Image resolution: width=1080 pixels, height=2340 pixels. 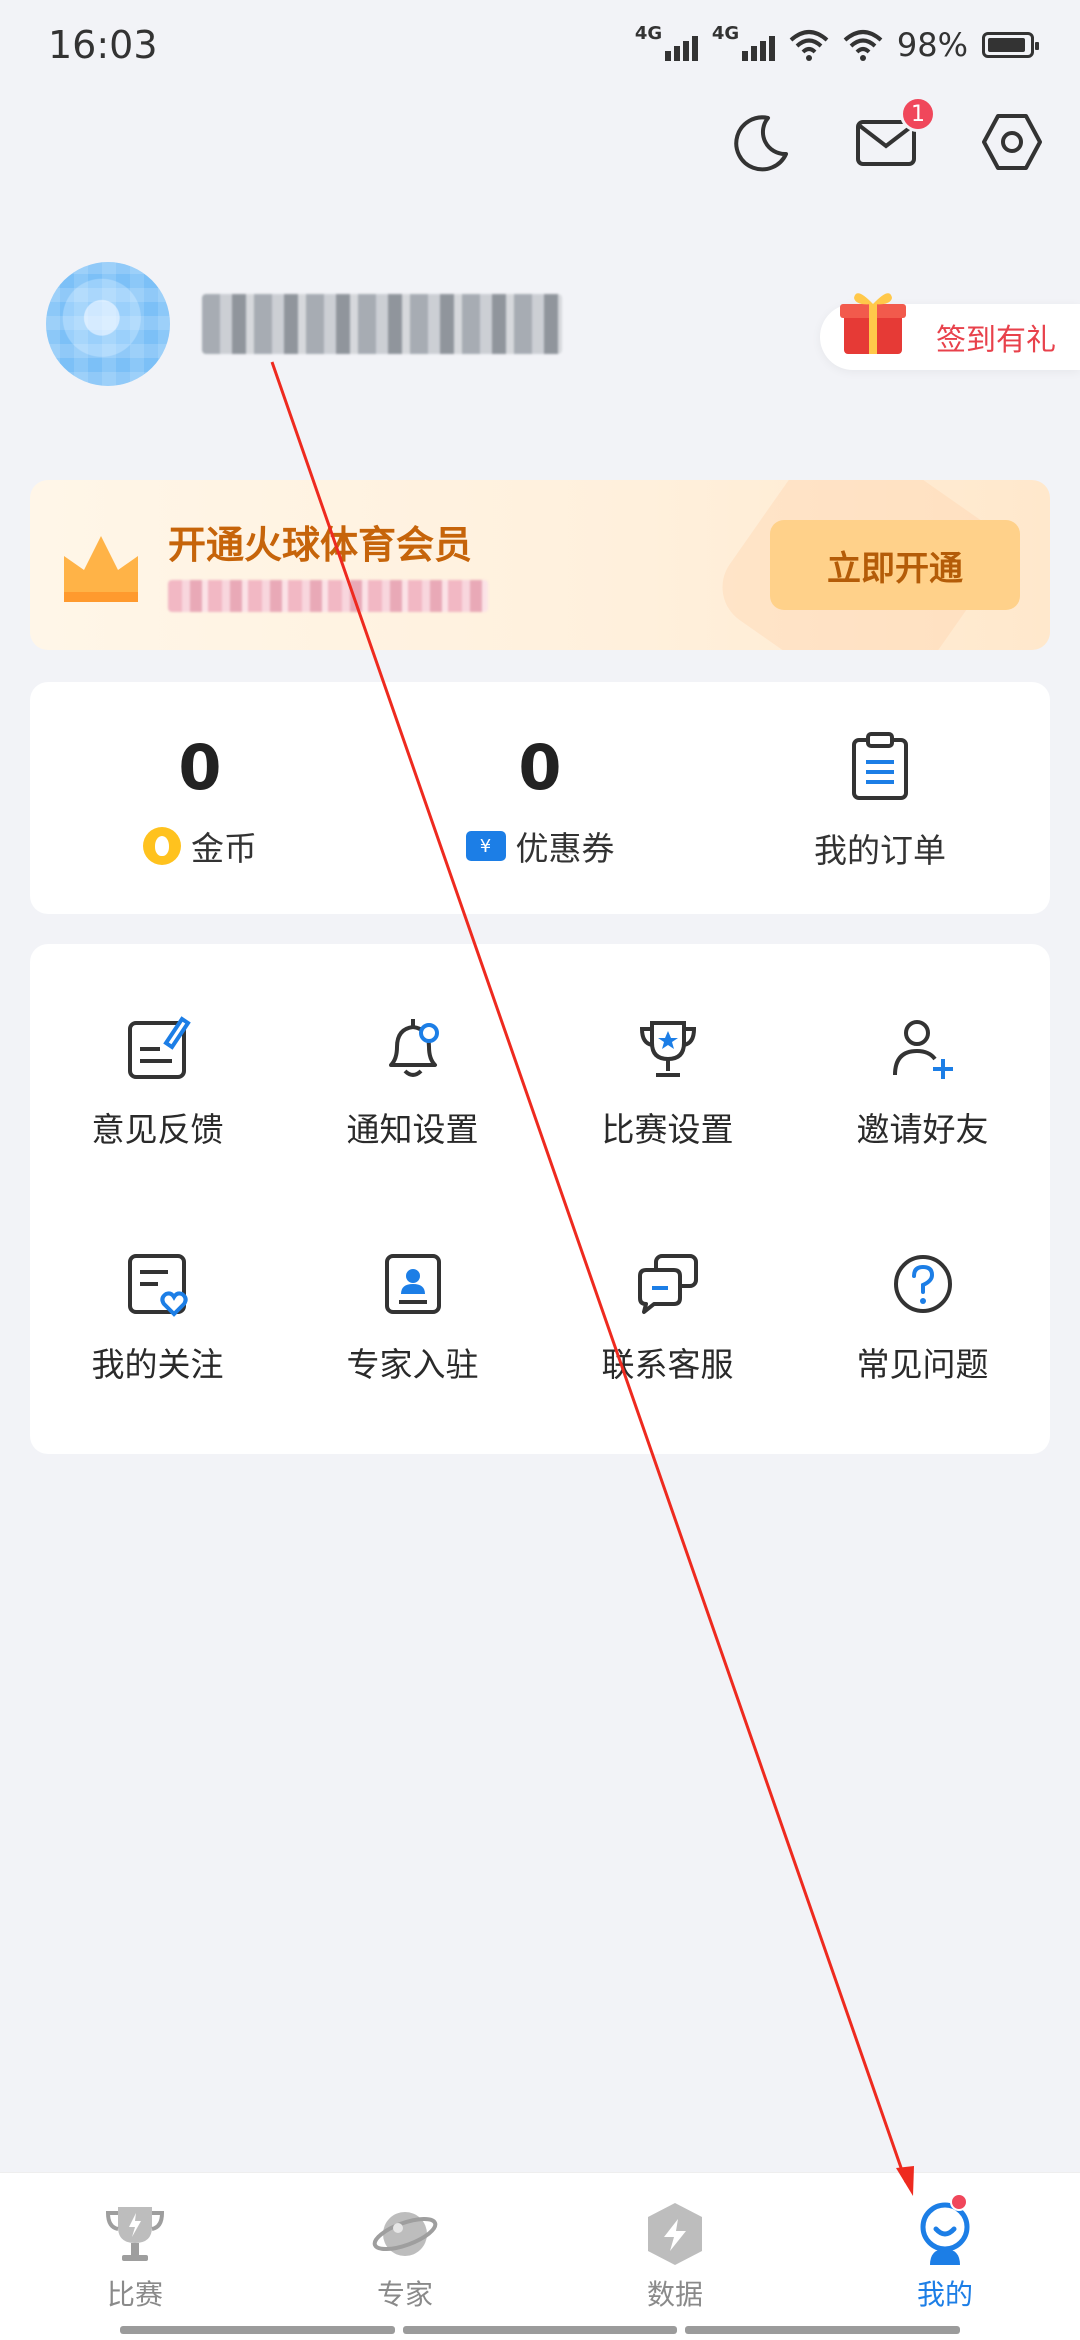 What do you see at coordinates (667, 1364) in the screenshot?
I see `customer-service-label: 联系客服` at bounding box center [667, 1364].